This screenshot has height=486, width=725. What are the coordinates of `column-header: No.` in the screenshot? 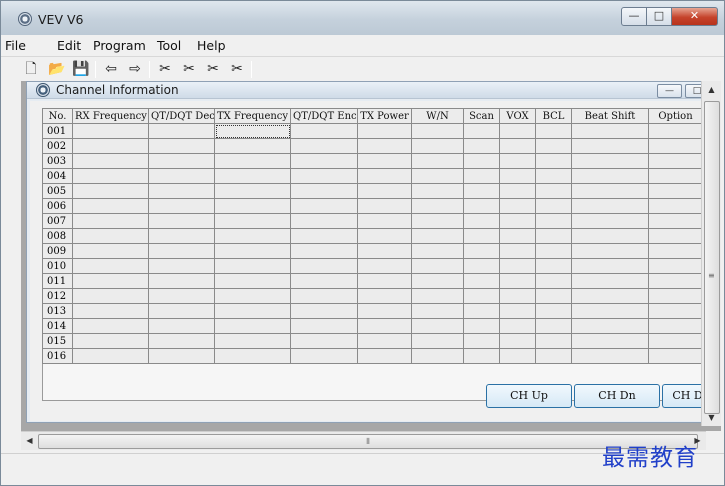 It's located at (57, 116).